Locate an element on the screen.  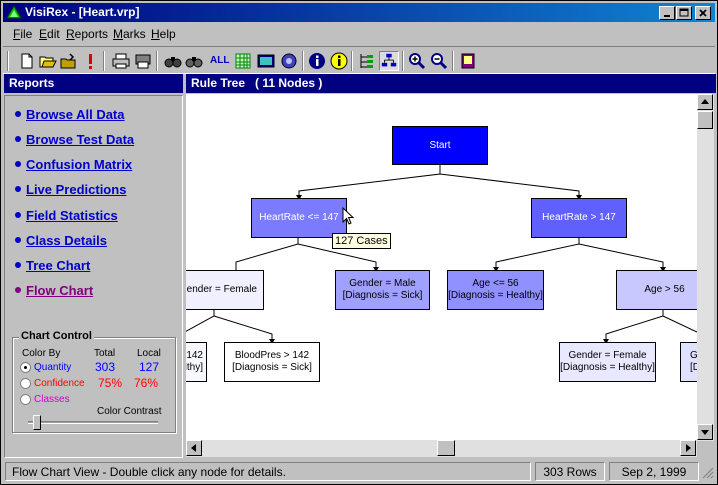
report-link-class-details: Class Details is located at coordinates (61, 240).